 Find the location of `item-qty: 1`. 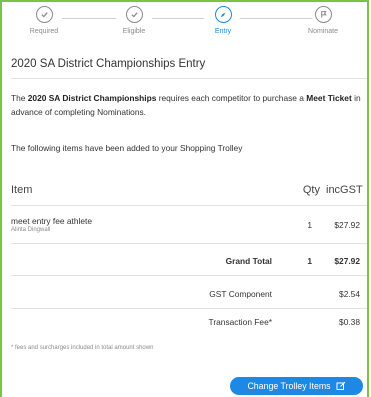

item-qty: 1 is located at coordinates (309, 225).